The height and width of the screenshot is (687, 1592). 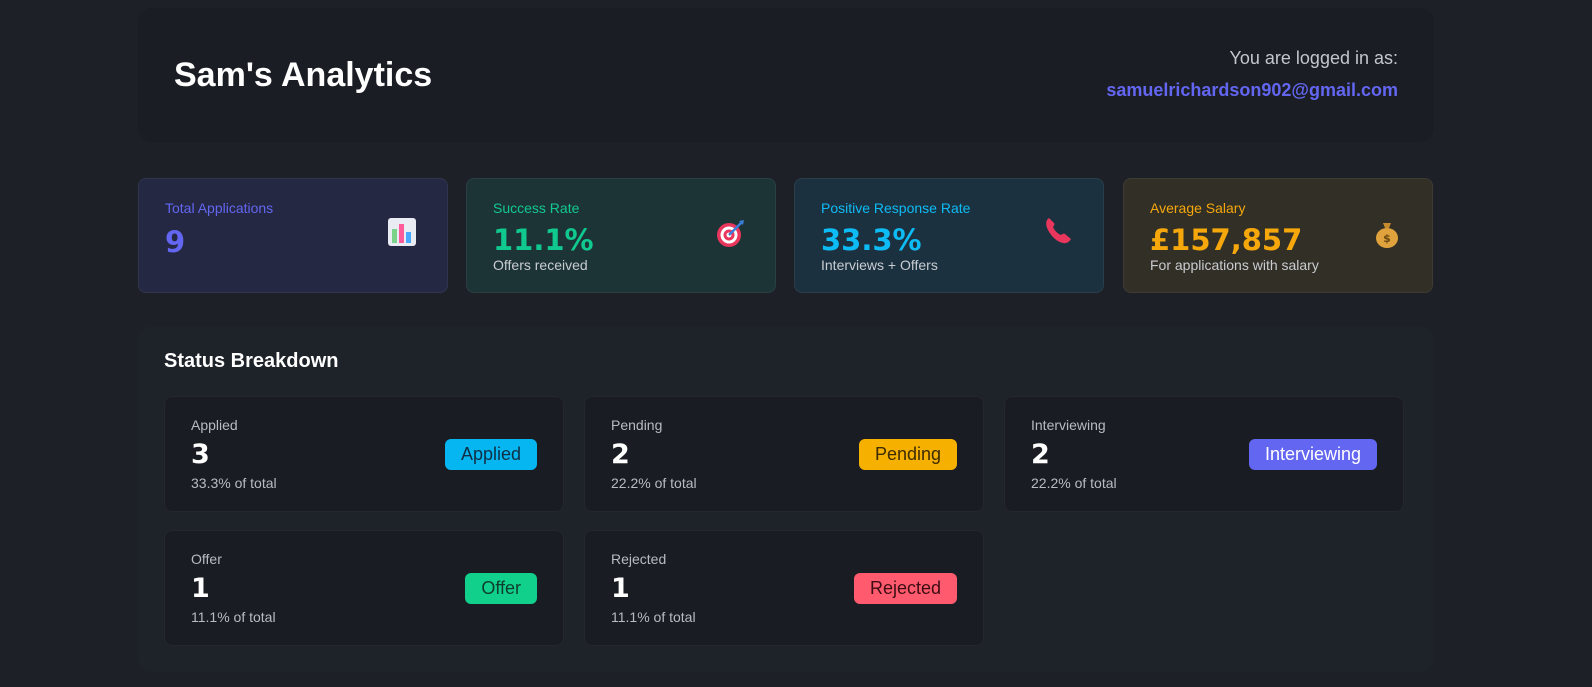 I want to click on status-card-pending: Pending 2 22.2% of total Pending, so click(x=784, y=454).